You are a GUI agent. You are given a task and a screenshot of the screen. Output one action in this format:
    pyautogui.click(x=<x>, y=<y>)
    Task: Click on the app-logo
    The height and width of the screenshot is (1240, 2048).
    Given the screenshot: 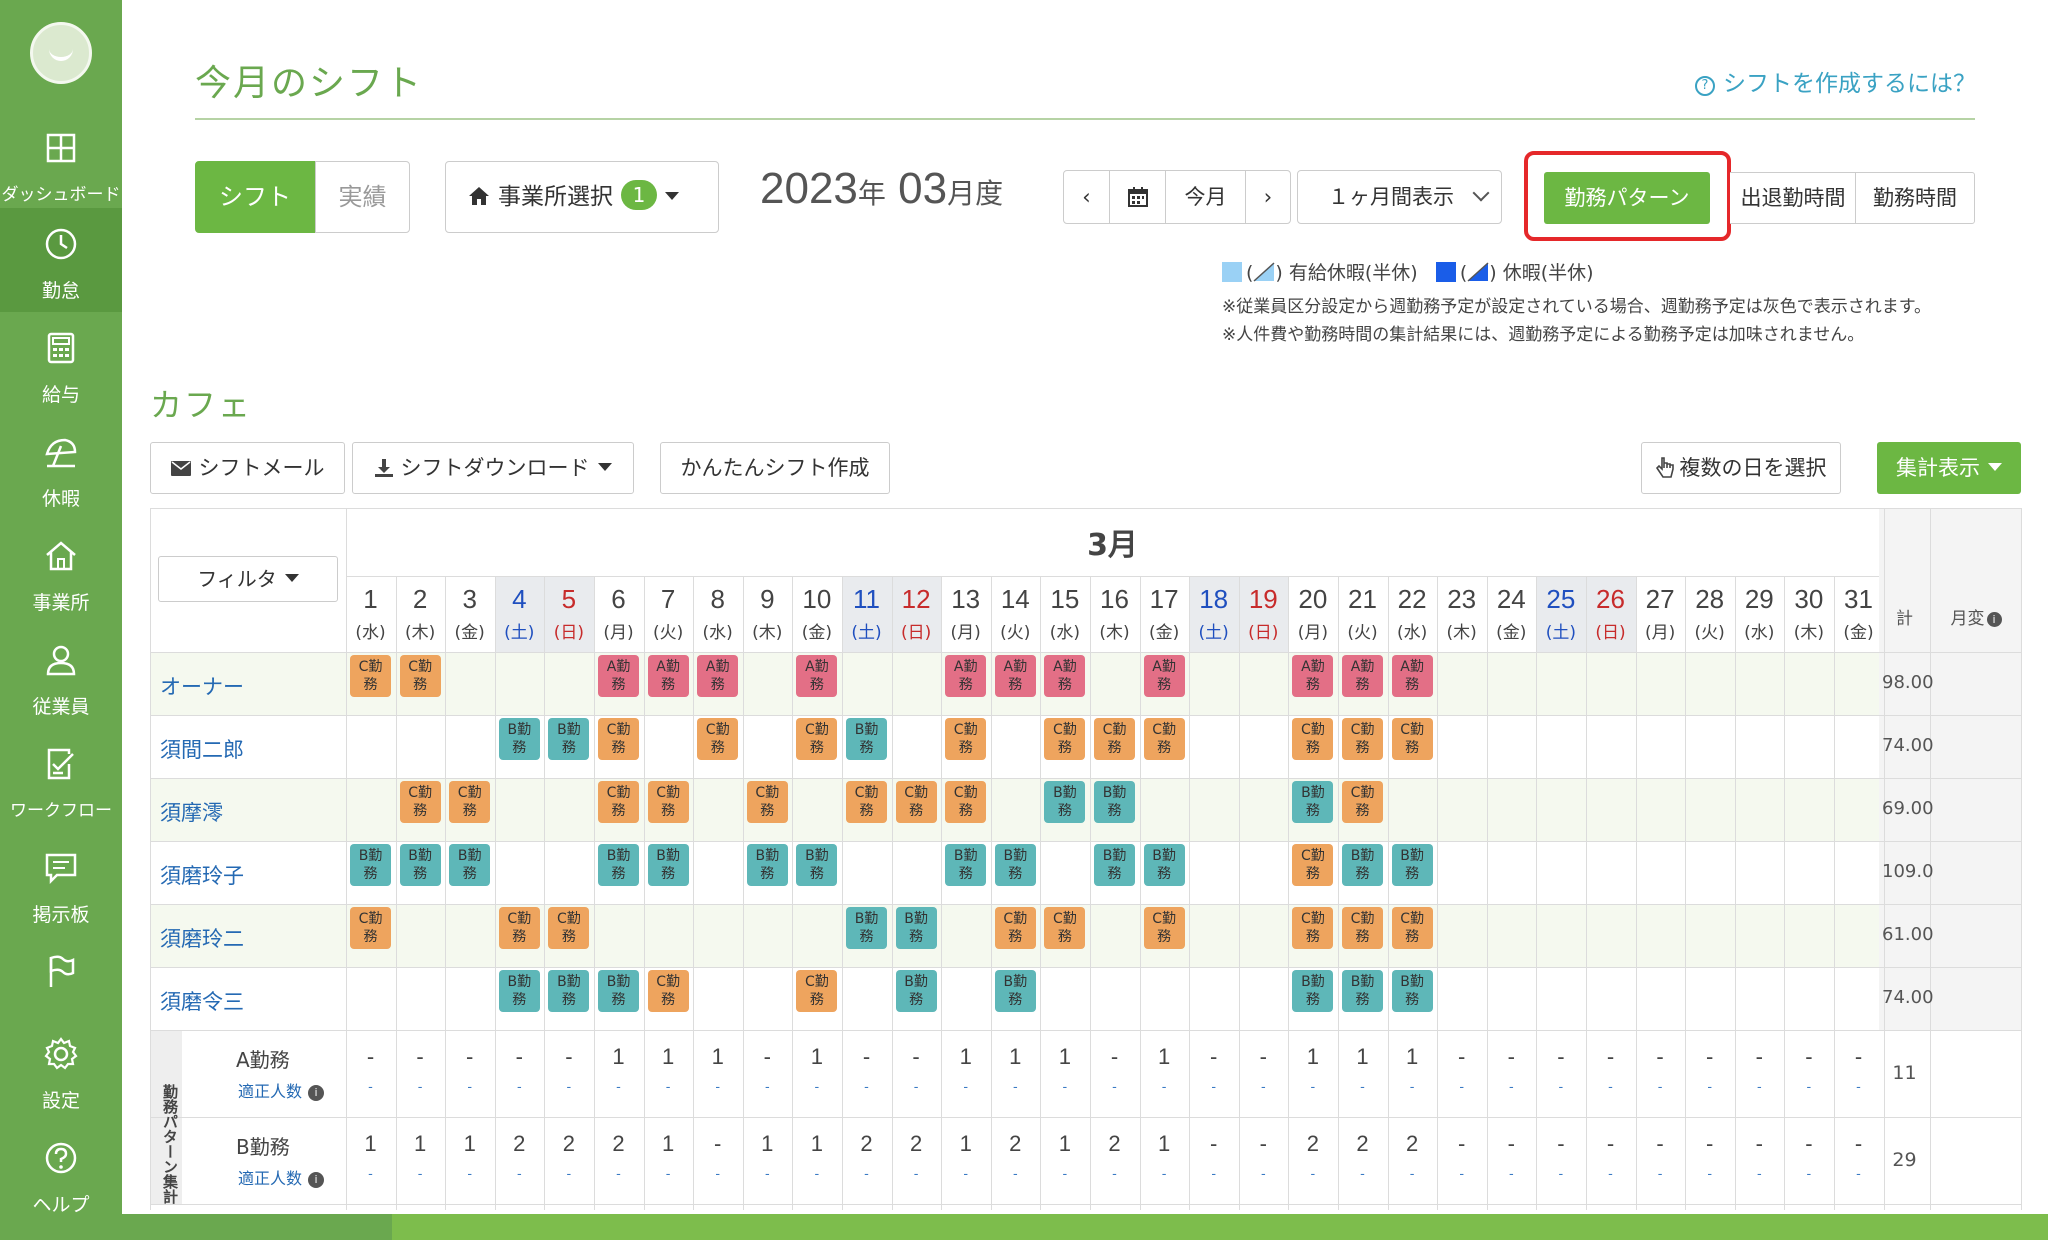 What is the action you would take?
    pyautogui.click(x=61, y=53)
    